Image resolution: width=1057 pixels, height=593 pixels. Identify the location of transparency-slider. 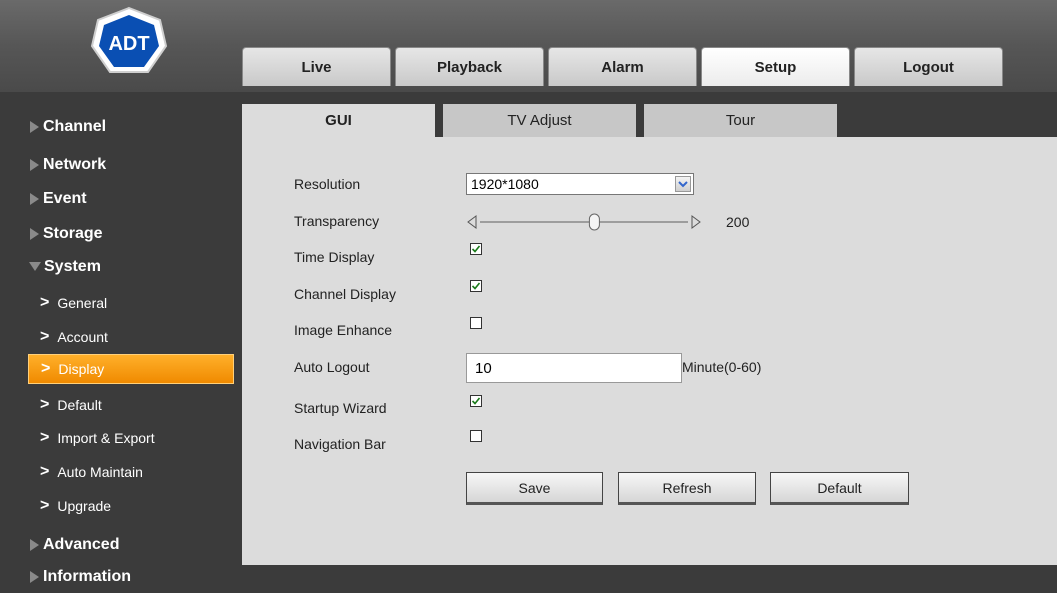
(596, 222).